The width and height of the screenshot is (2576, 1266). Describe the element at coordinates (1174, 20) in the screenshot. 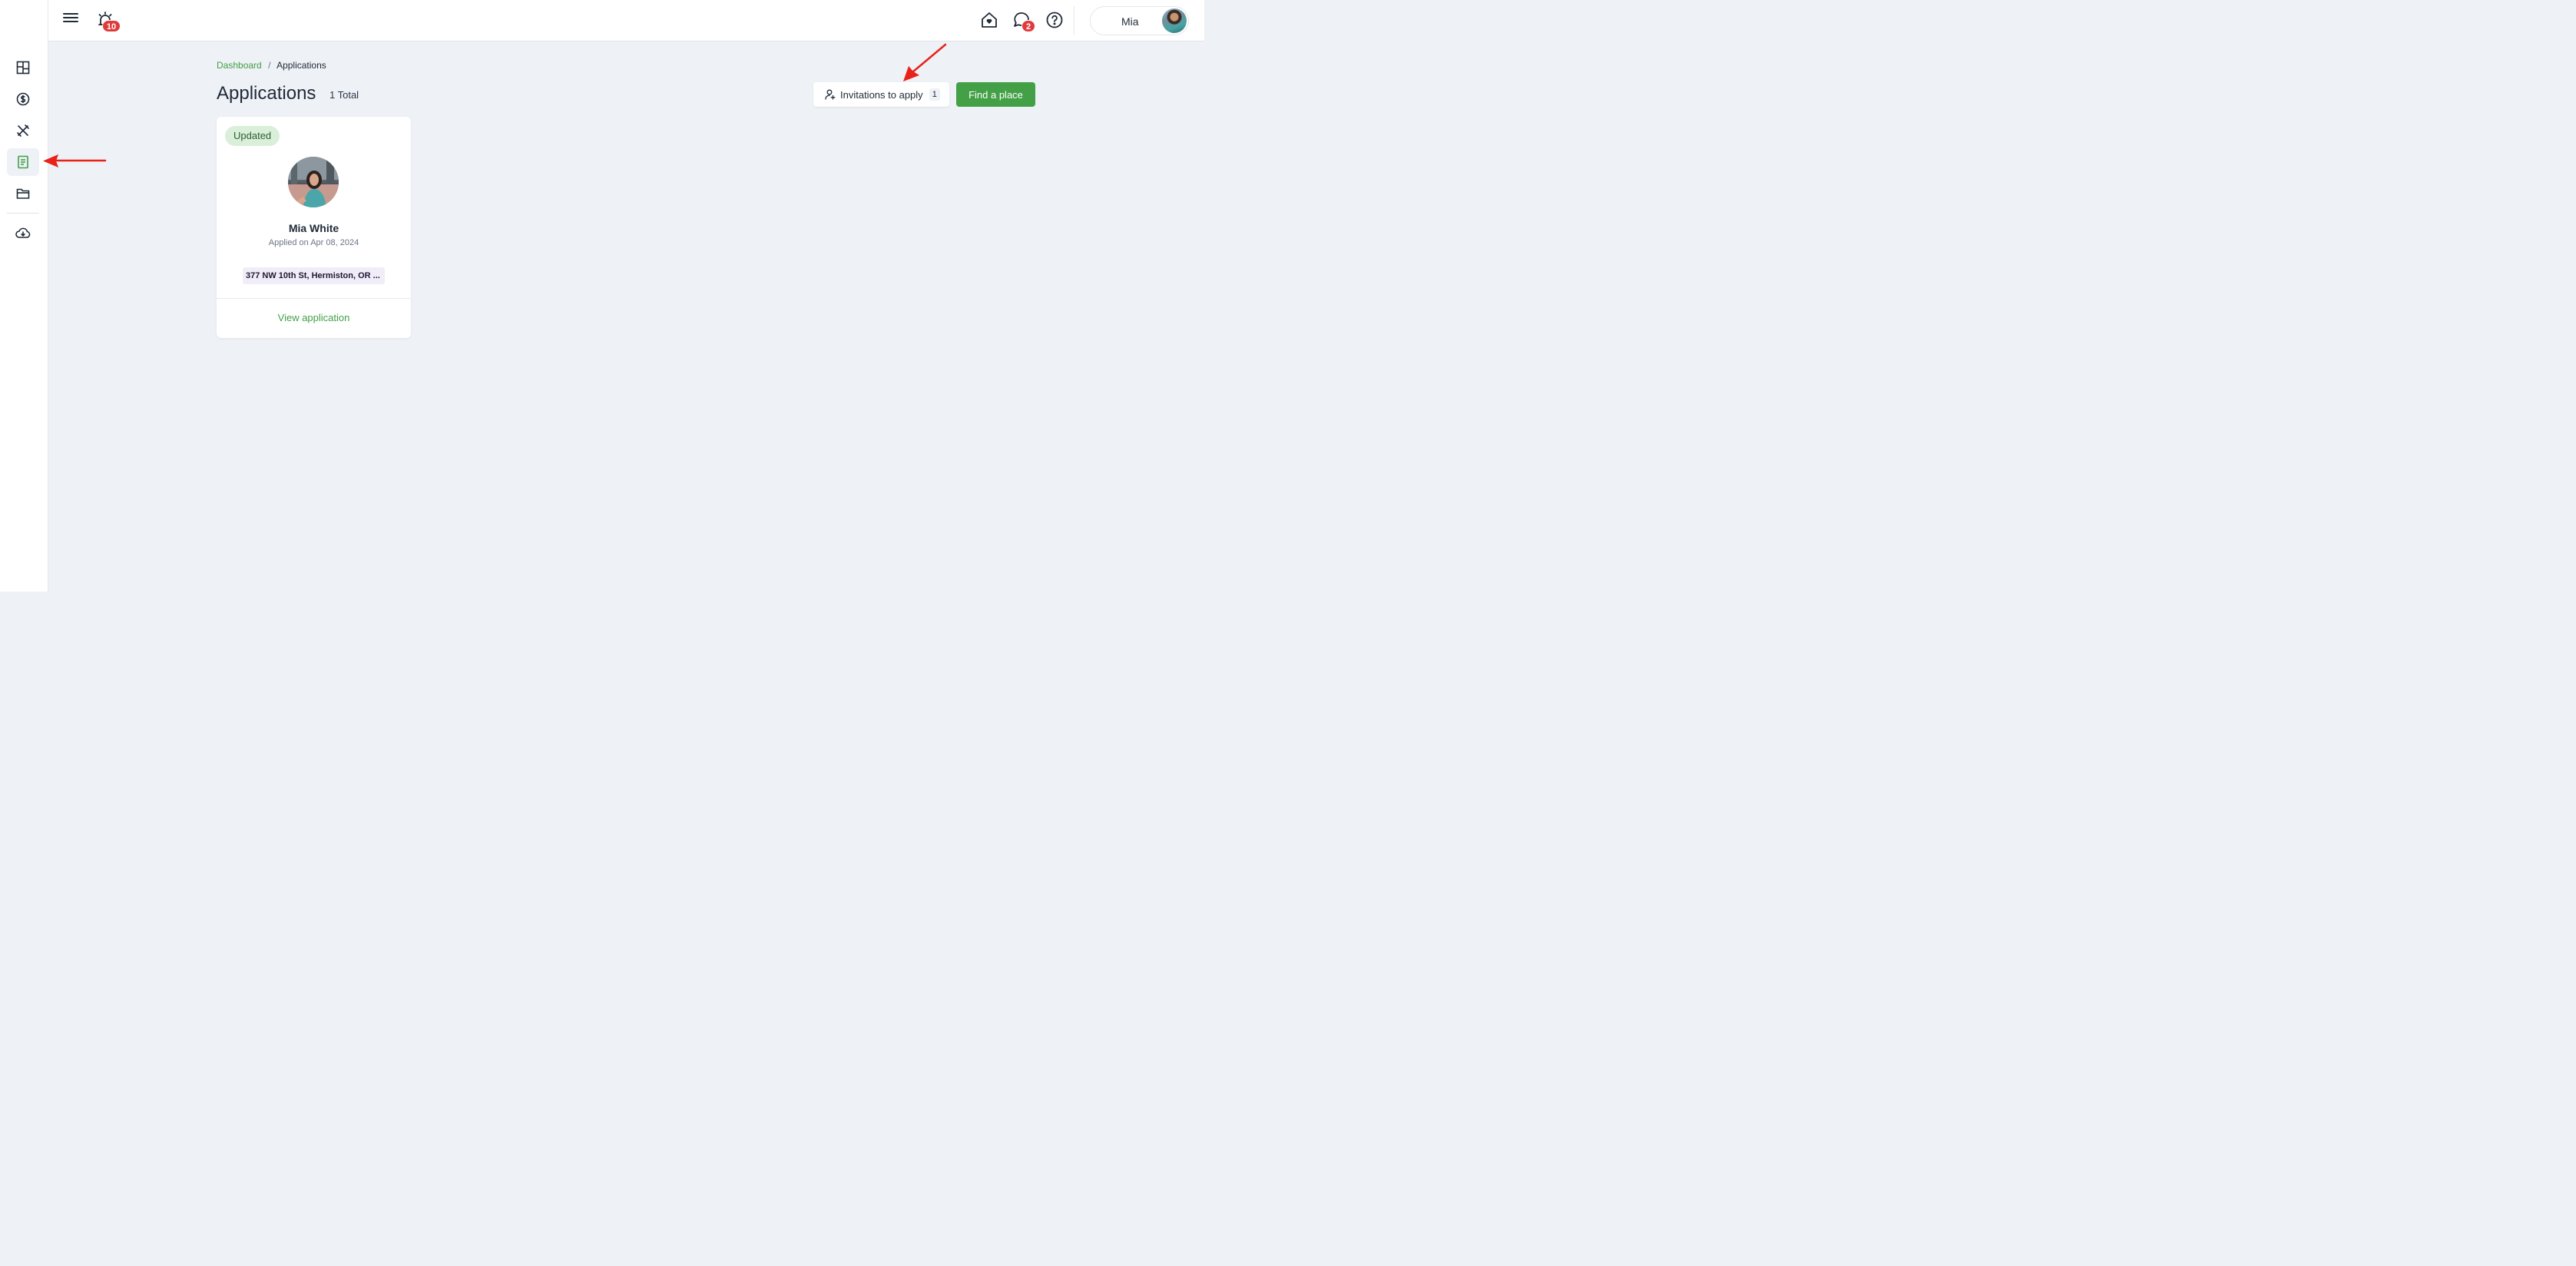

I see `avatar` at that location.